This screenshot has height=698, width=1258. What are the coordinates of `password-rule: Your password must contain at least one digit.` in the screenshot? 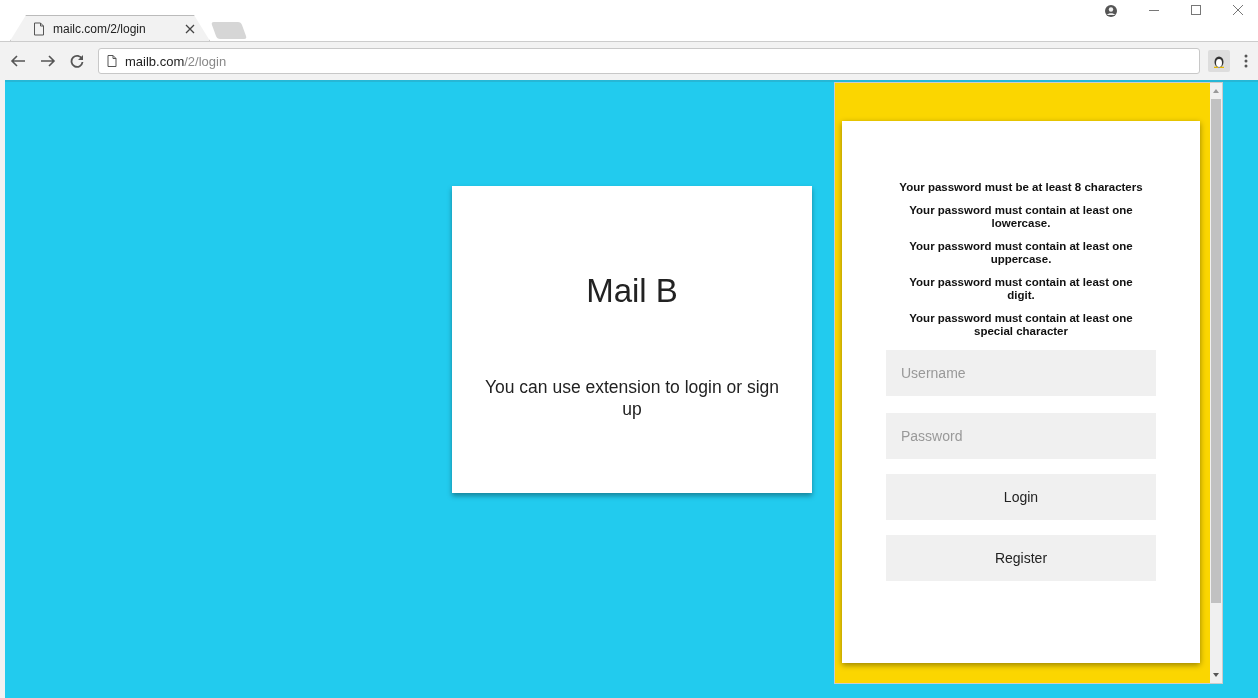 It's located at (1021, 289).